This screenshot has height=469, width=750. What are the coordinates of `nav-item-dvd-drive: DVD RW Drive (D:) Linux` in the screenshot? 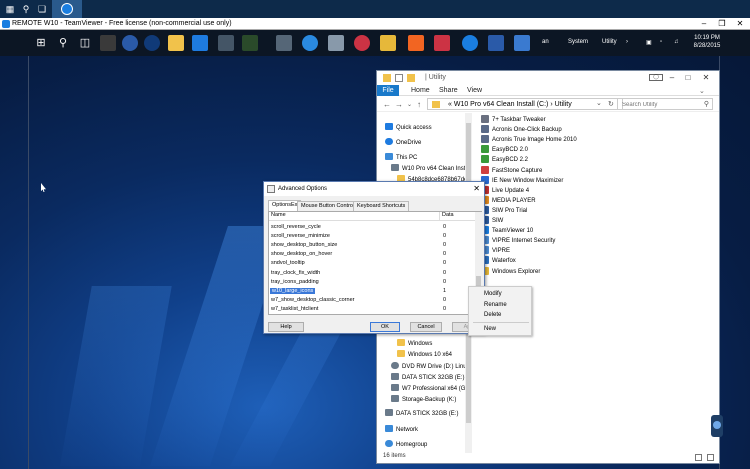 It's located at (430, 366).